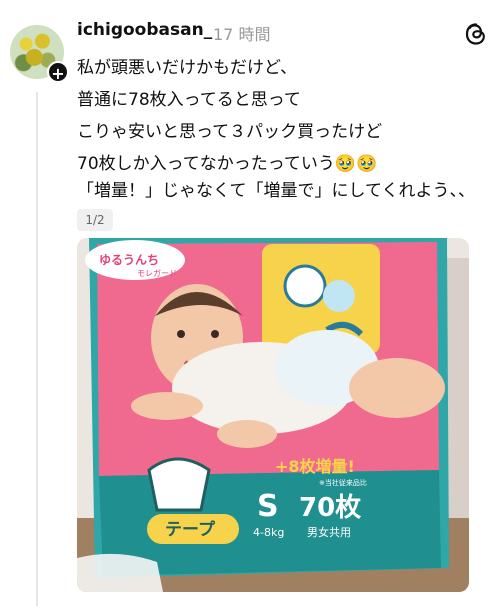 This screenshot has height=606, width=500. I want to click on post-line: 私が頭悪いだけかもだけど、, so click(187, 68).